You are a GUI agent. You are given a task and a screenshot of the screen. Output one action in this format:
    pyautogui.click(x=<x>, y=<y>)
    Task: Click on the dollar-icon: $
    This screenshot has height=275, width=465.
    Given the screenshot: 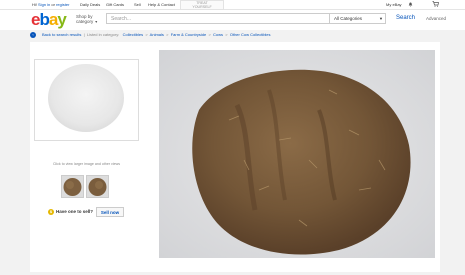 What is the action you would take?
    pyautogui.click(x=51, y=212)
    